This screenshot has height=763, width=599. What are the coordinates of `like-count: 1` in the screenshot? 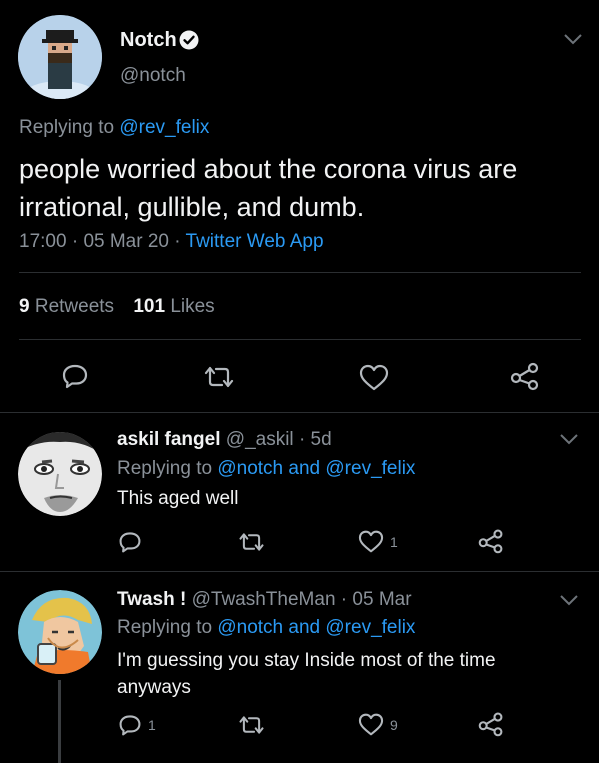 It's located at (394, 541).